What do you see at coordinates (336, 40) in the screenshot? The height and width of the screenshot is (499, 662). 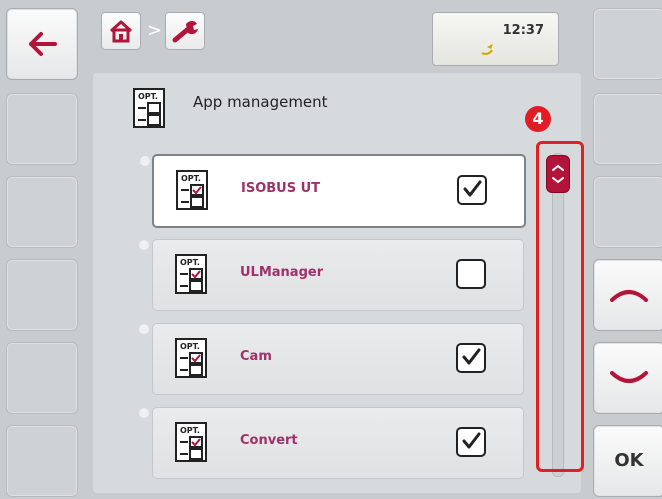 I see `top-bar: > 12:37` at bounding box center [336, 40].